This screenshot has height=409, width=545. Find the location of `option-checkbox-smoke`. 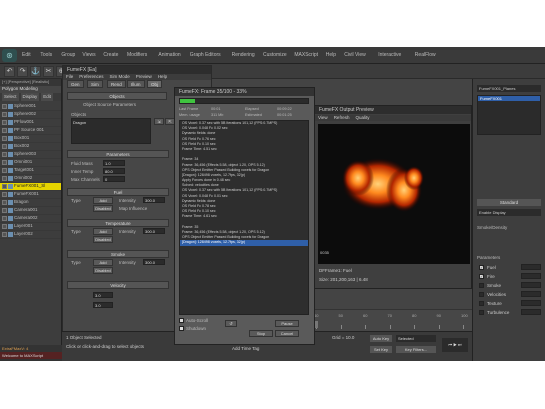

option-checkbox-smoke is located at coordinates (481, 285).